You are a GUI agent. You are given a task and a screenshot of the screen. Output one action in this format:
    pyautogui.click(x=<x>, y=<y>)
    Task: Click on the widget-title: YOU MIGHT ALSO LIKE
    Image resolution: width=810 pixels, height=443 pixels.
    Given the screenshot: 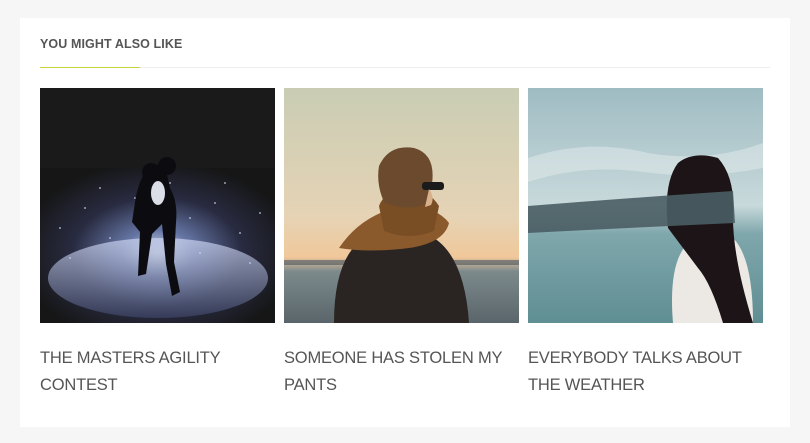 What is the action you would take?
    pyautogui.click(x=111, y=44)
    